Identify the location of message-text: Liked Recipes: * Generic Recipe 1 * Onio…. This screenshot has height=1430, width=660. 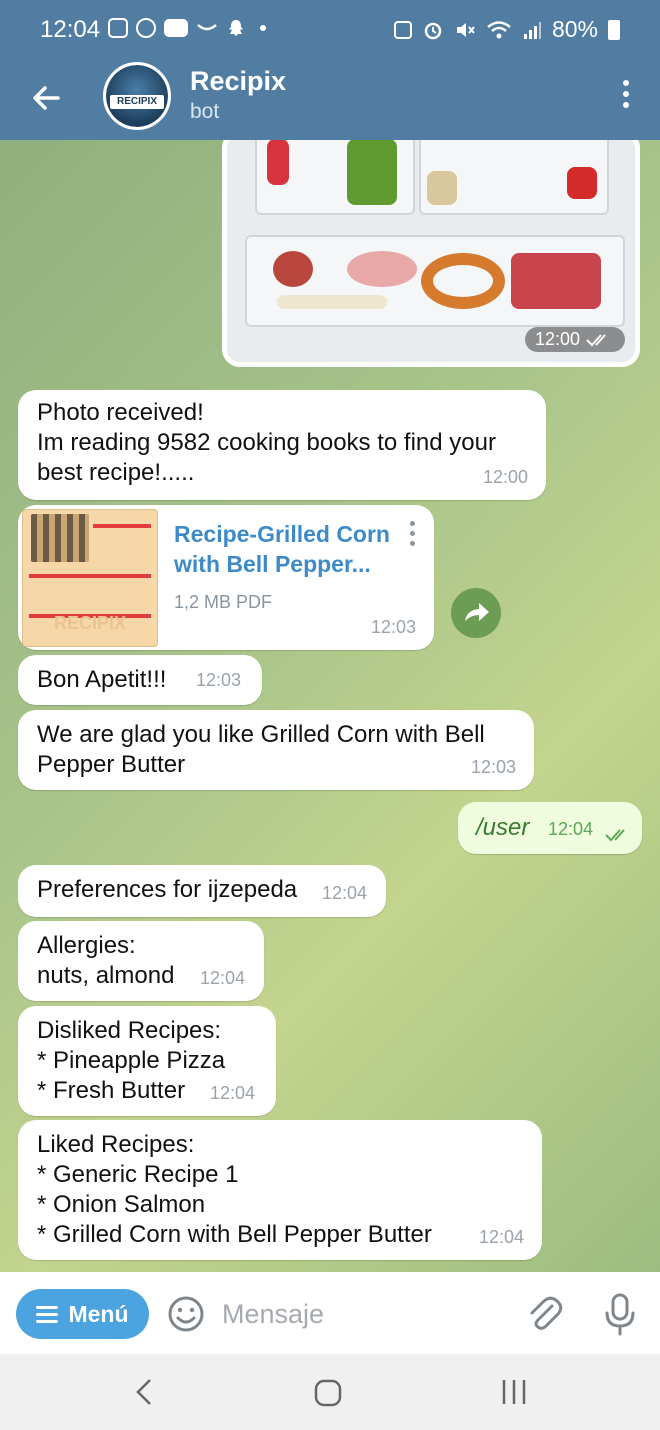
(234, 1189).